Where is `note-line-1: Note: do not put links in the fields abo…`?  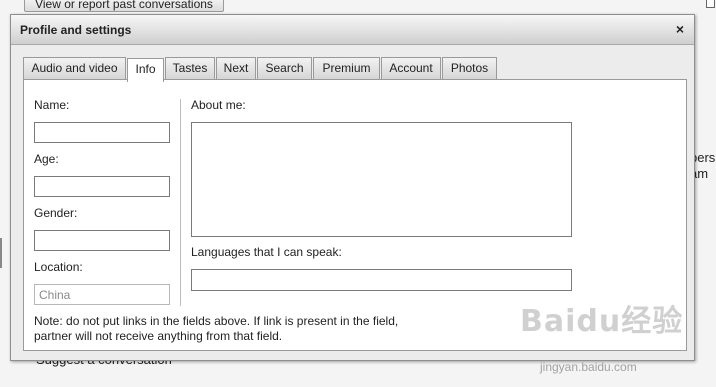 note-line-1: Note: do not put links in the fields abo… is located at coordinates (216, 321).